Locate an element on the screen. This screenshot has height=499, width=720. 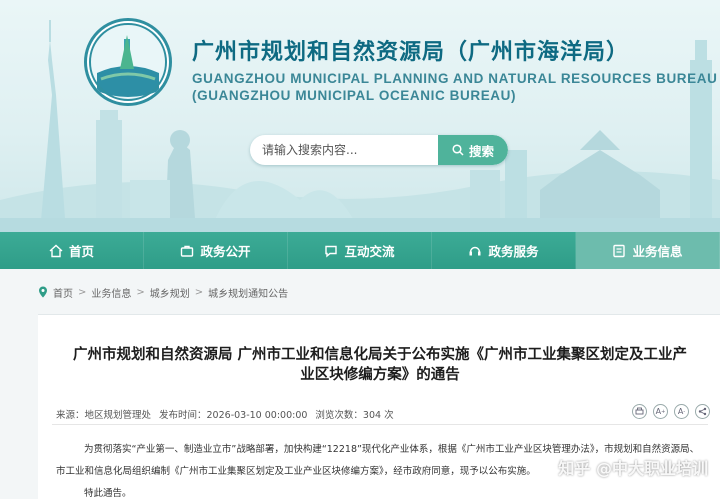
search-button: 搜索 is located at coordinates (473, 150).